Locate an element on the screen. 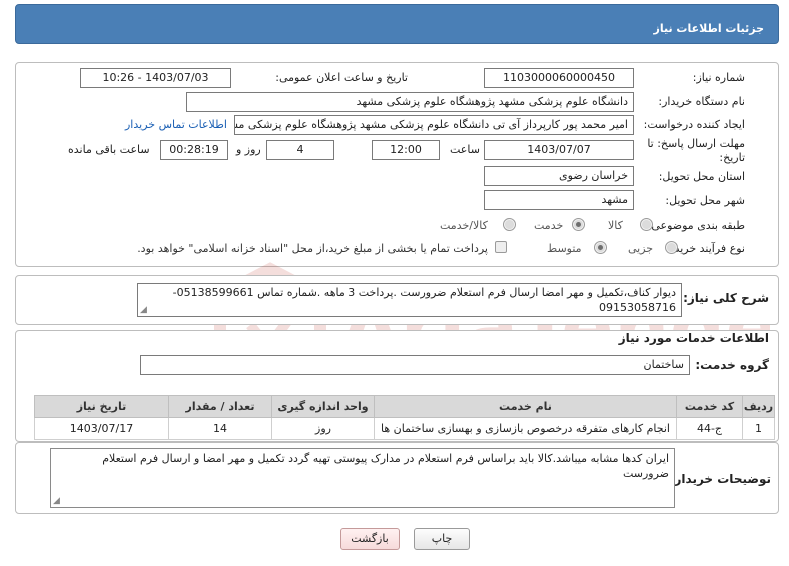 This screenshot has width=789, height=566. remaining-days-label: روز و is located at coordinates (248, 149).